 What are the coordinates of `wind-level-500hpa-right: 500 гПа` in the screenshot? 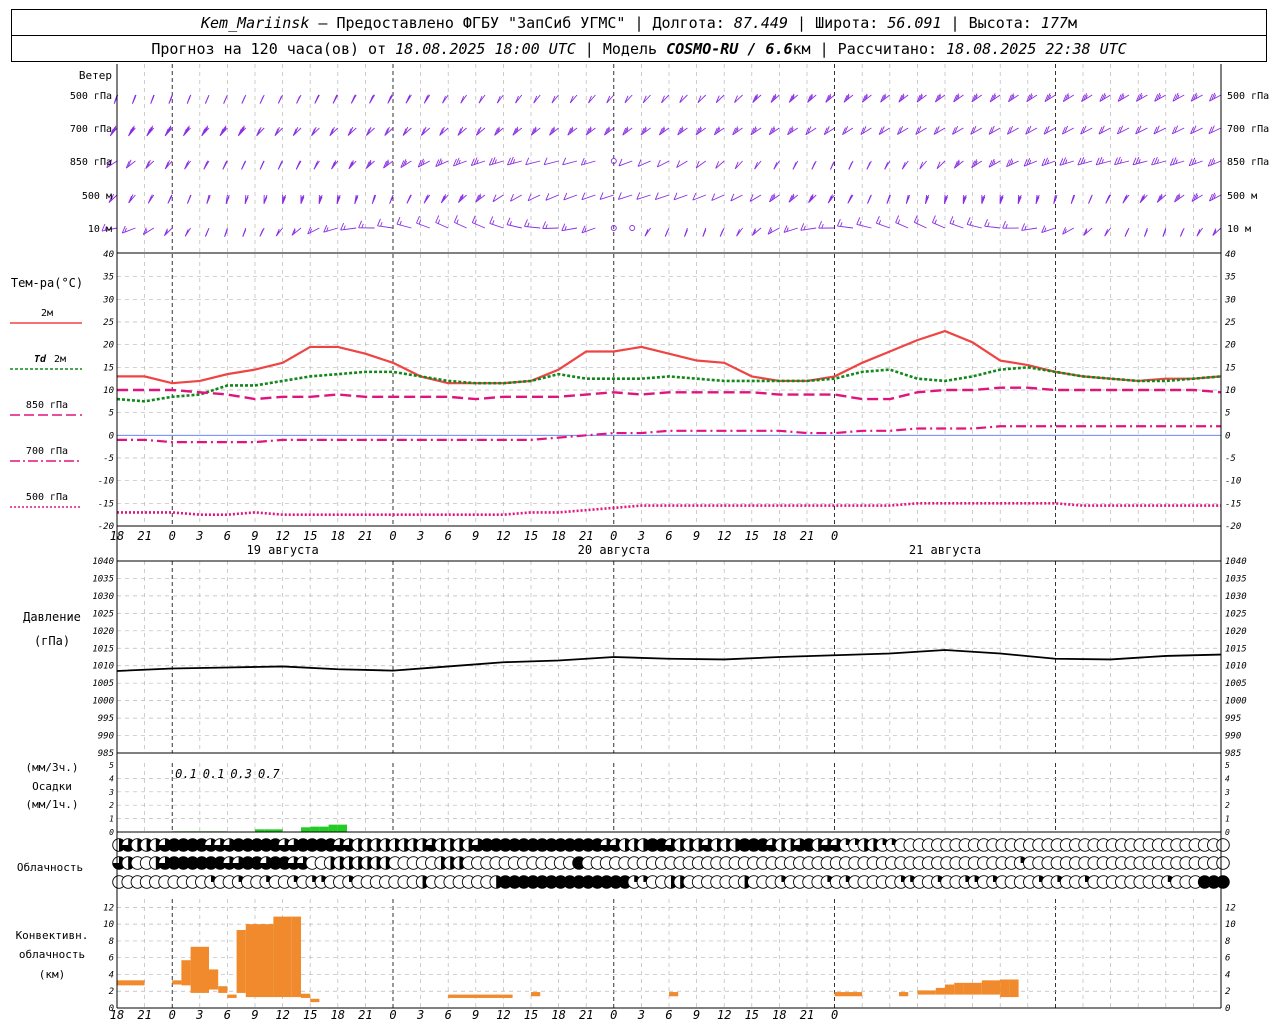 It's located at (1248, 96).